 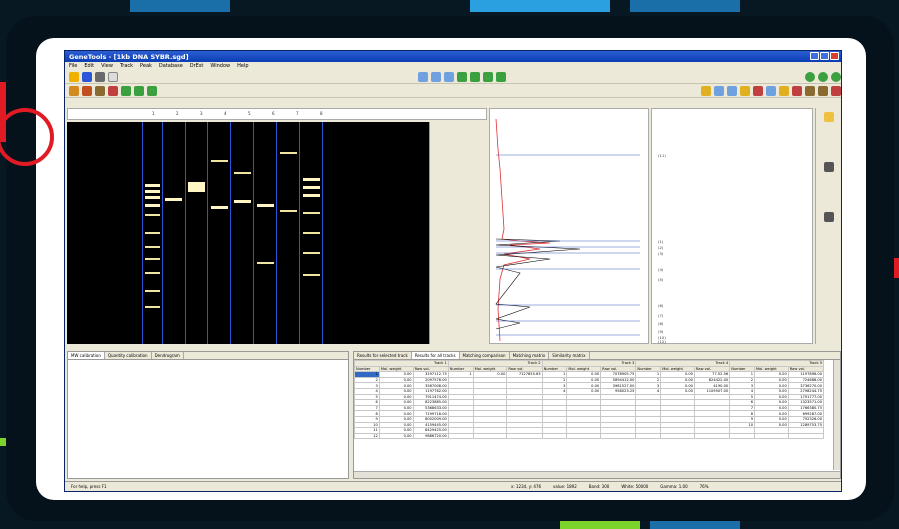 What do you see at coordinates (430, 436) in the screenshot?
I see `table-cell: 9886720.00` at bounding box center [430, 436].